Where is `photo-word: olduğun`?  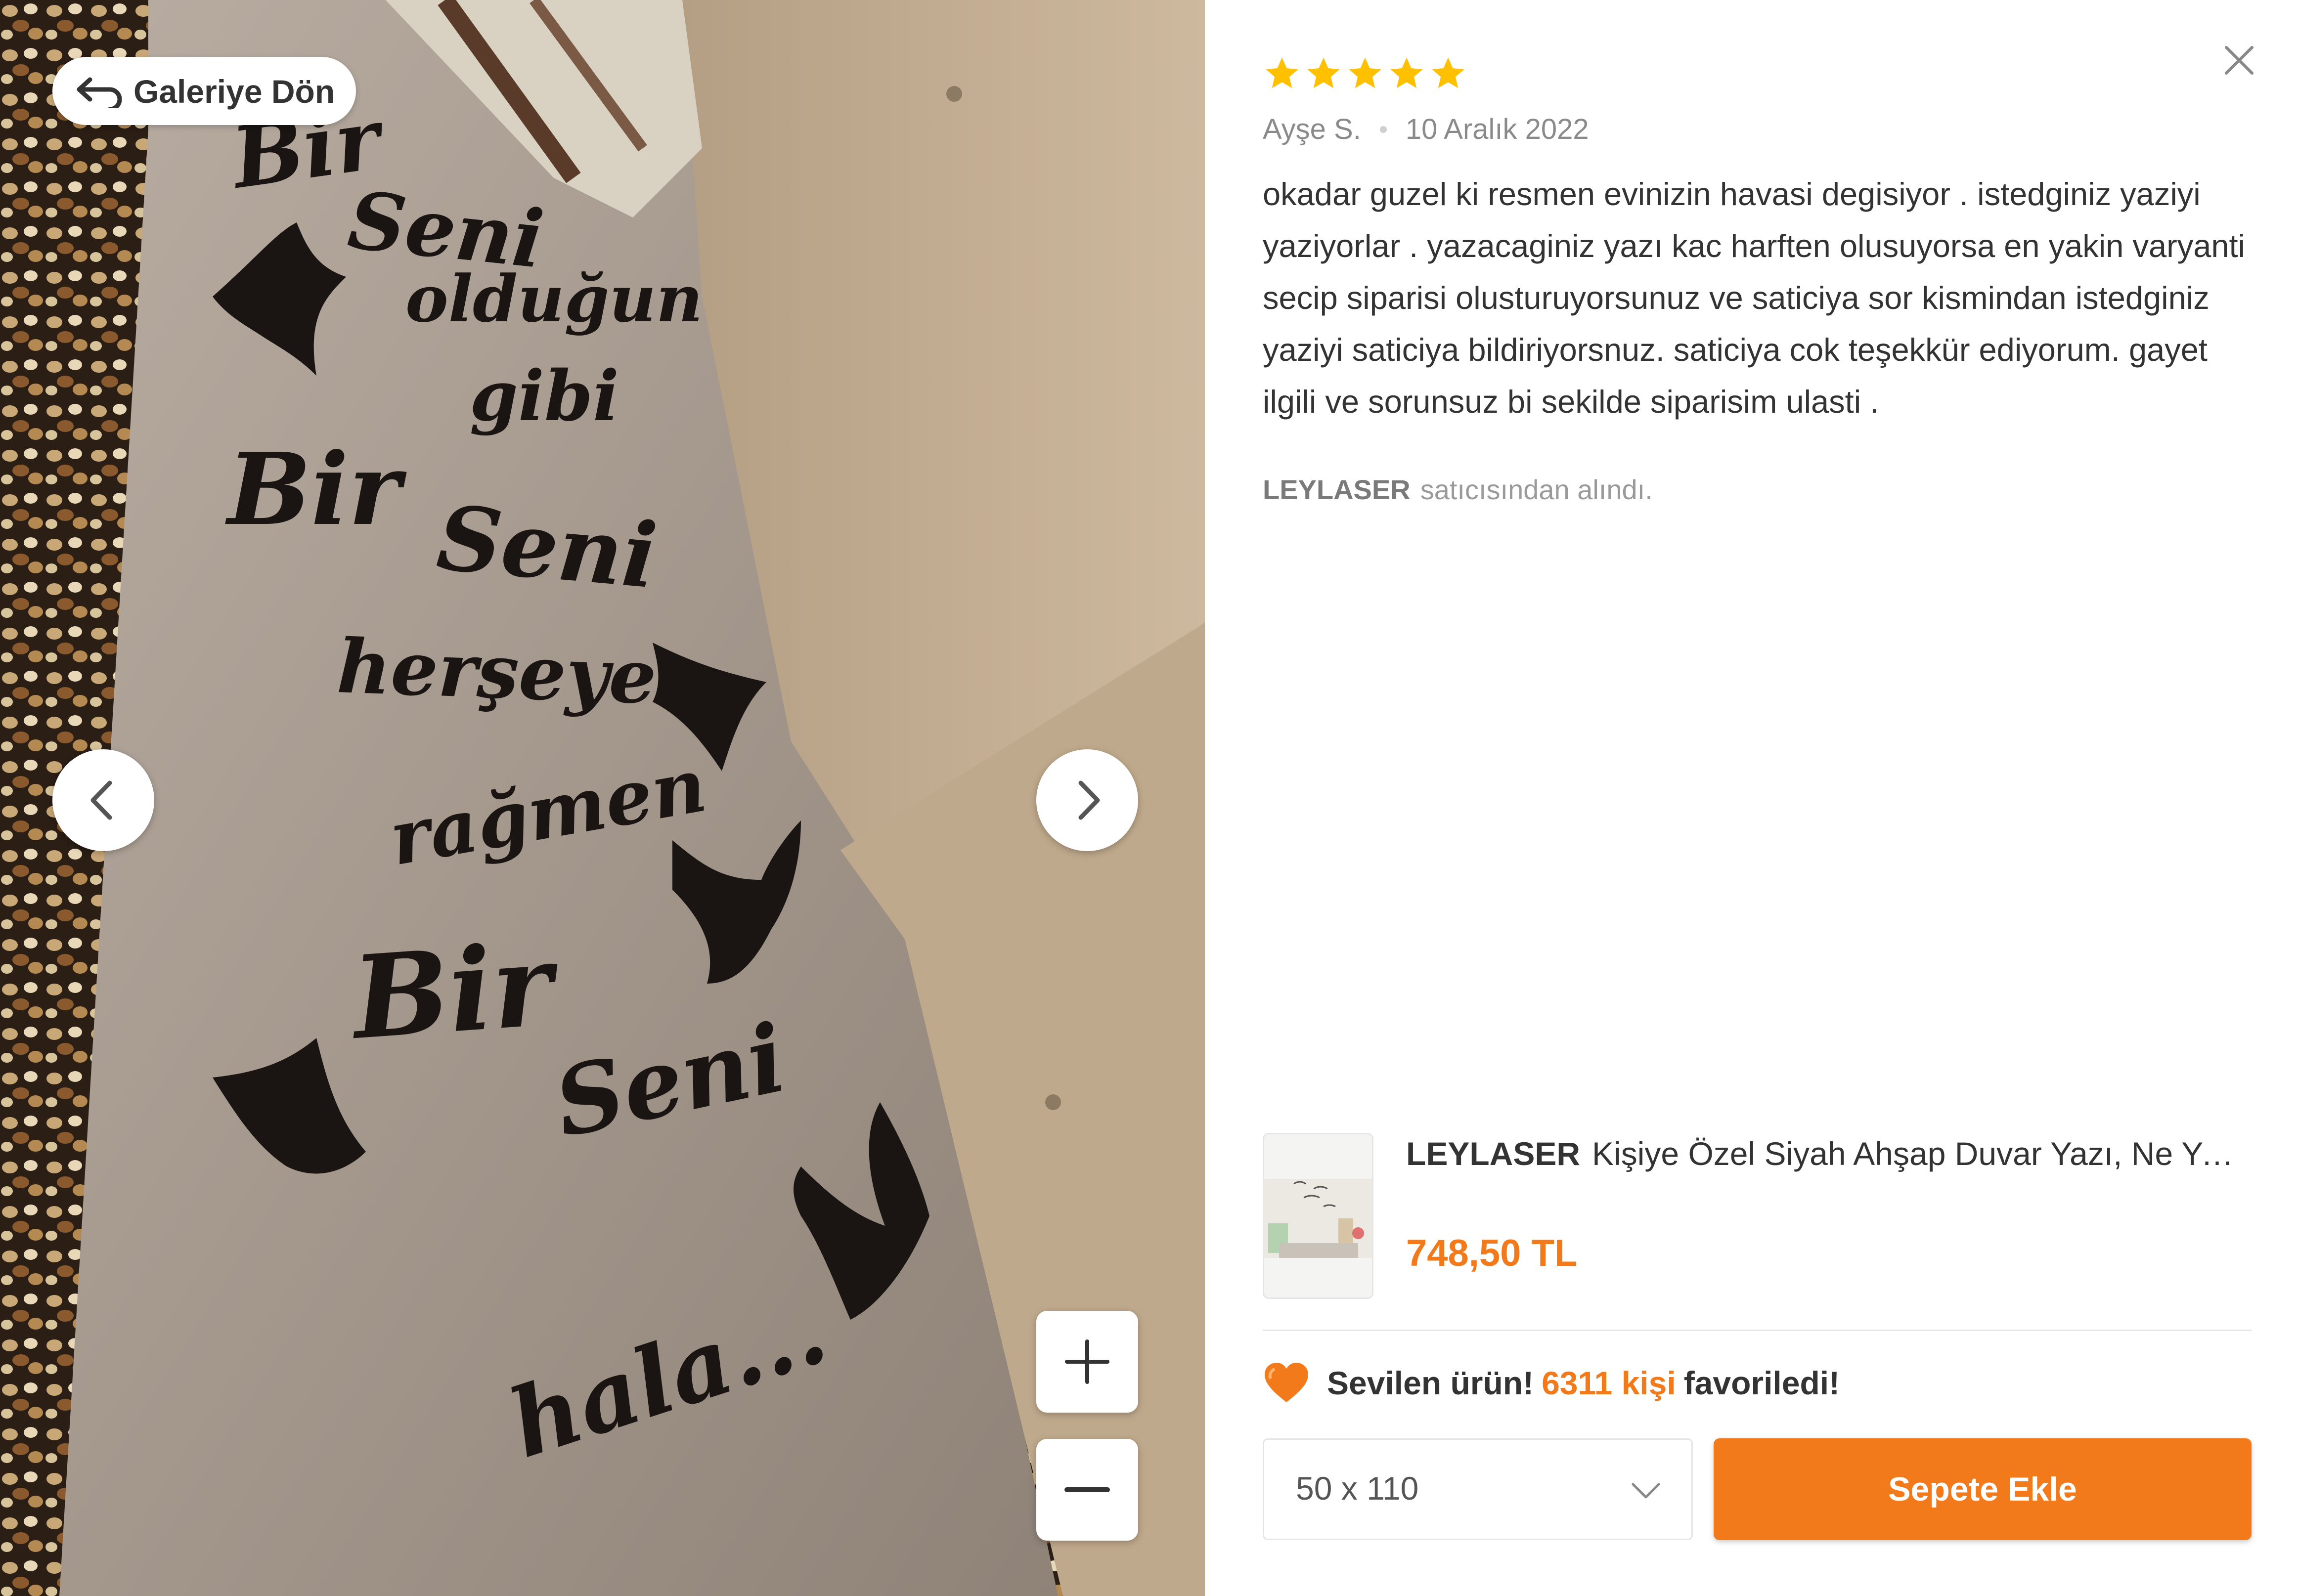
photo-word: olduğun is located at coordinates (554, 299).